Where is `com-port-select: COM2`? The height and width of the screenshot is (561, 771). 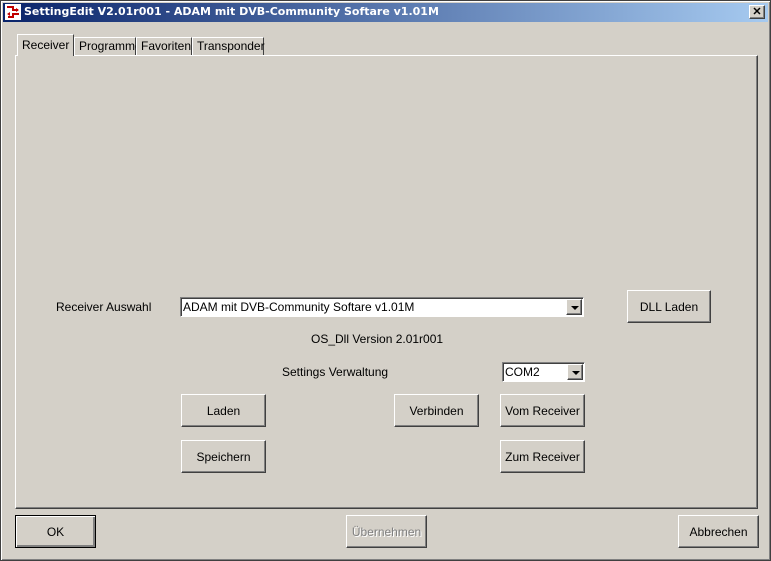 com-port-select: COM2 is located at coordinates (543, 372).